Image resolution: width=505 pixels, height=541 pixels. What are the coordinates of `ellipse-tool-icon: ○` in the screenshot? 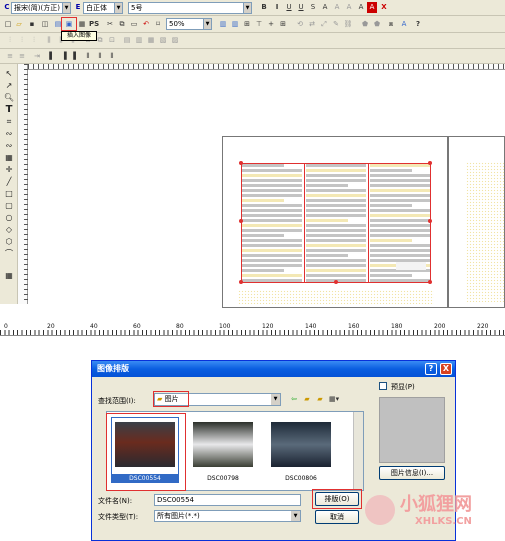 It's located at (9, 217).